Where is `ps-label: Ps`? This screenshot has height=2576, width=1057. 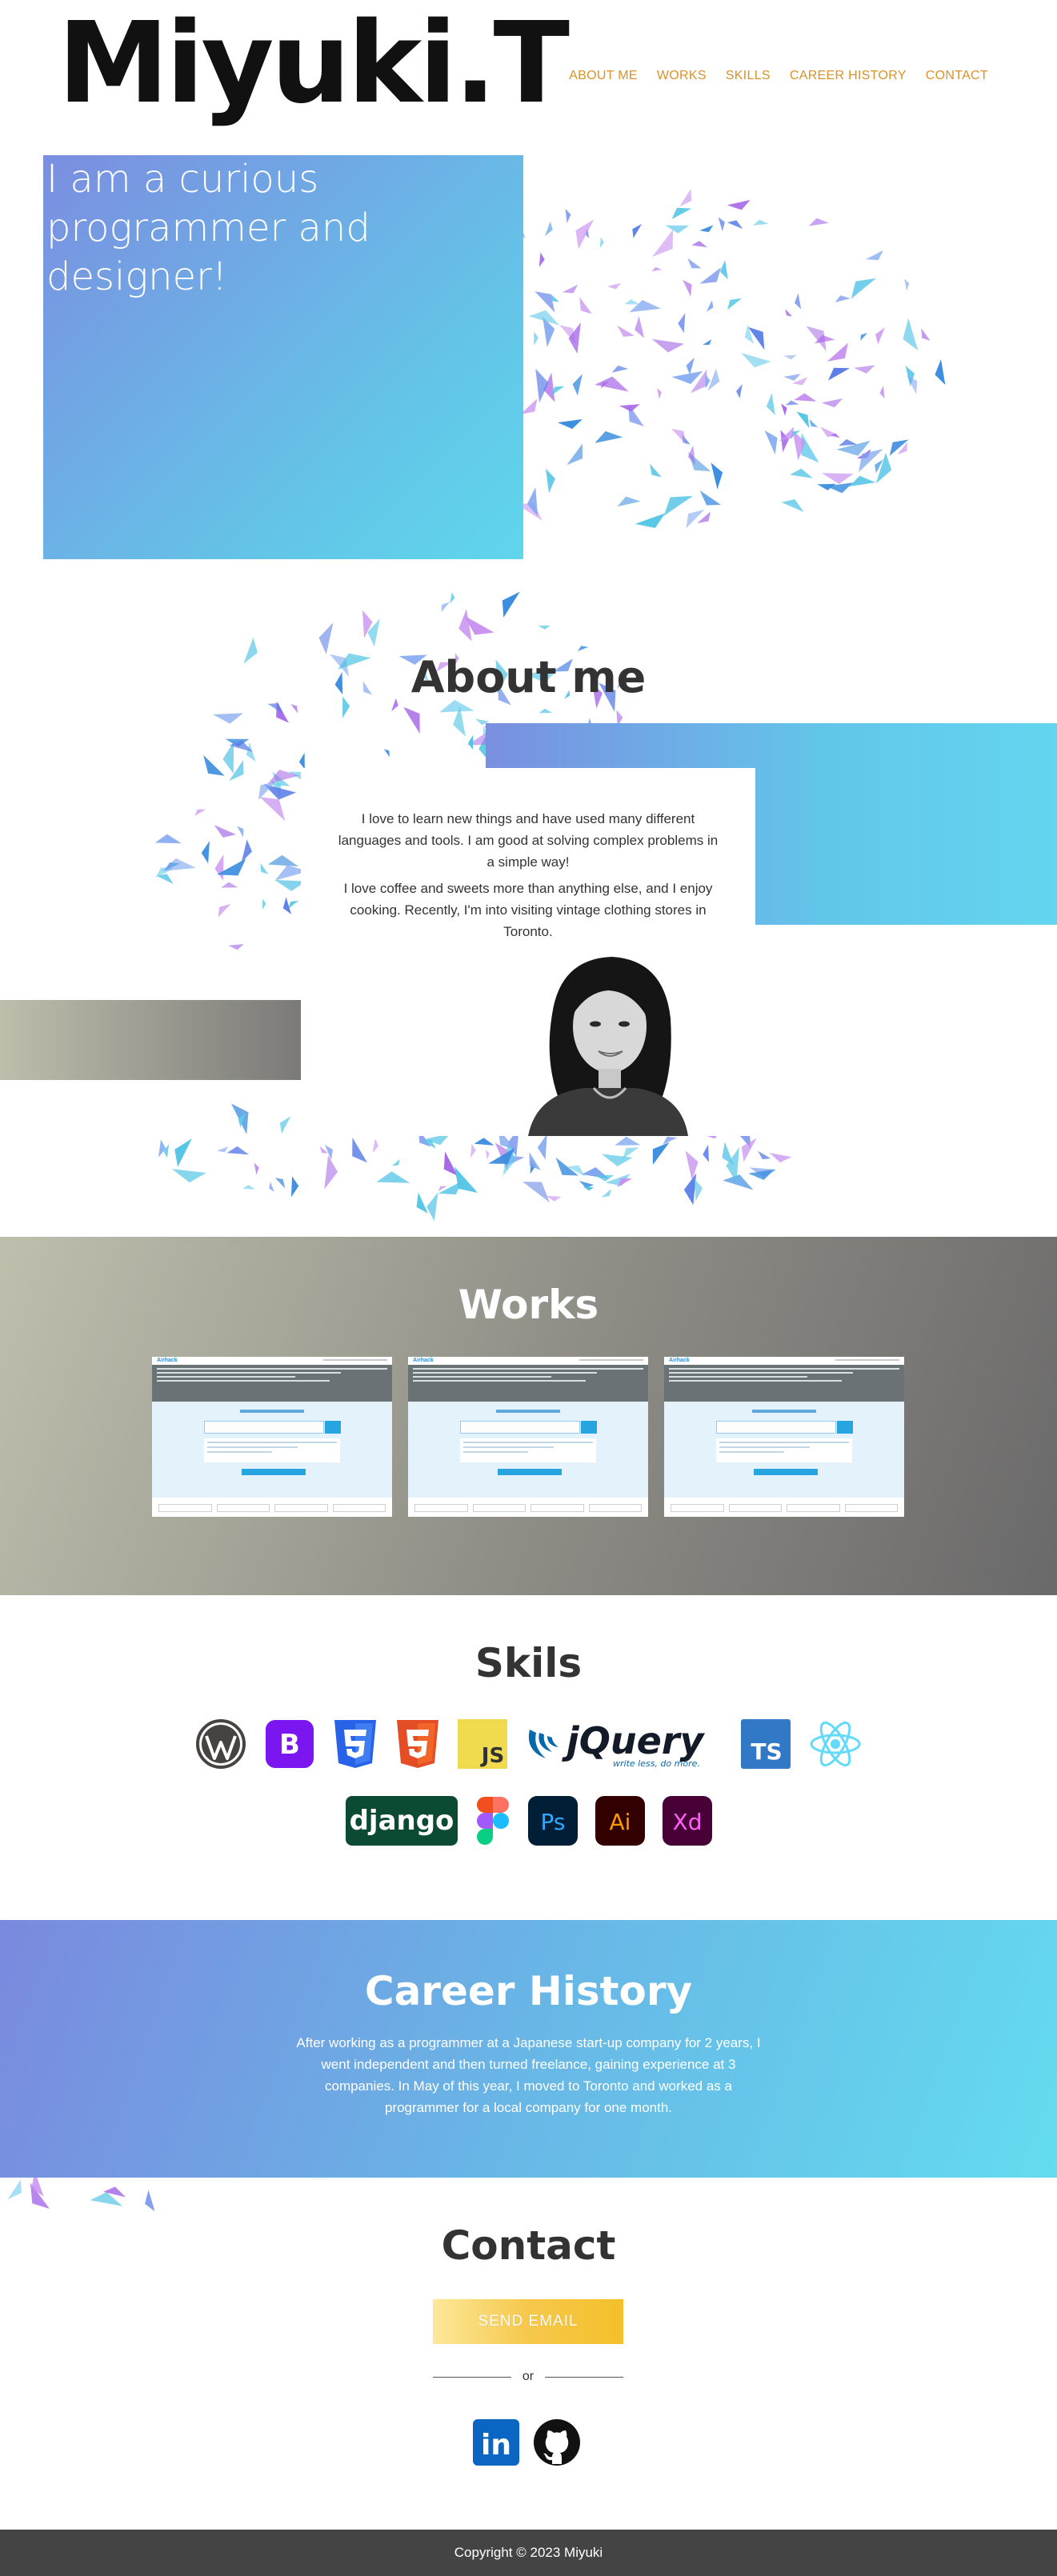
ps-label: Ps is located at coordinates (553, 1822).